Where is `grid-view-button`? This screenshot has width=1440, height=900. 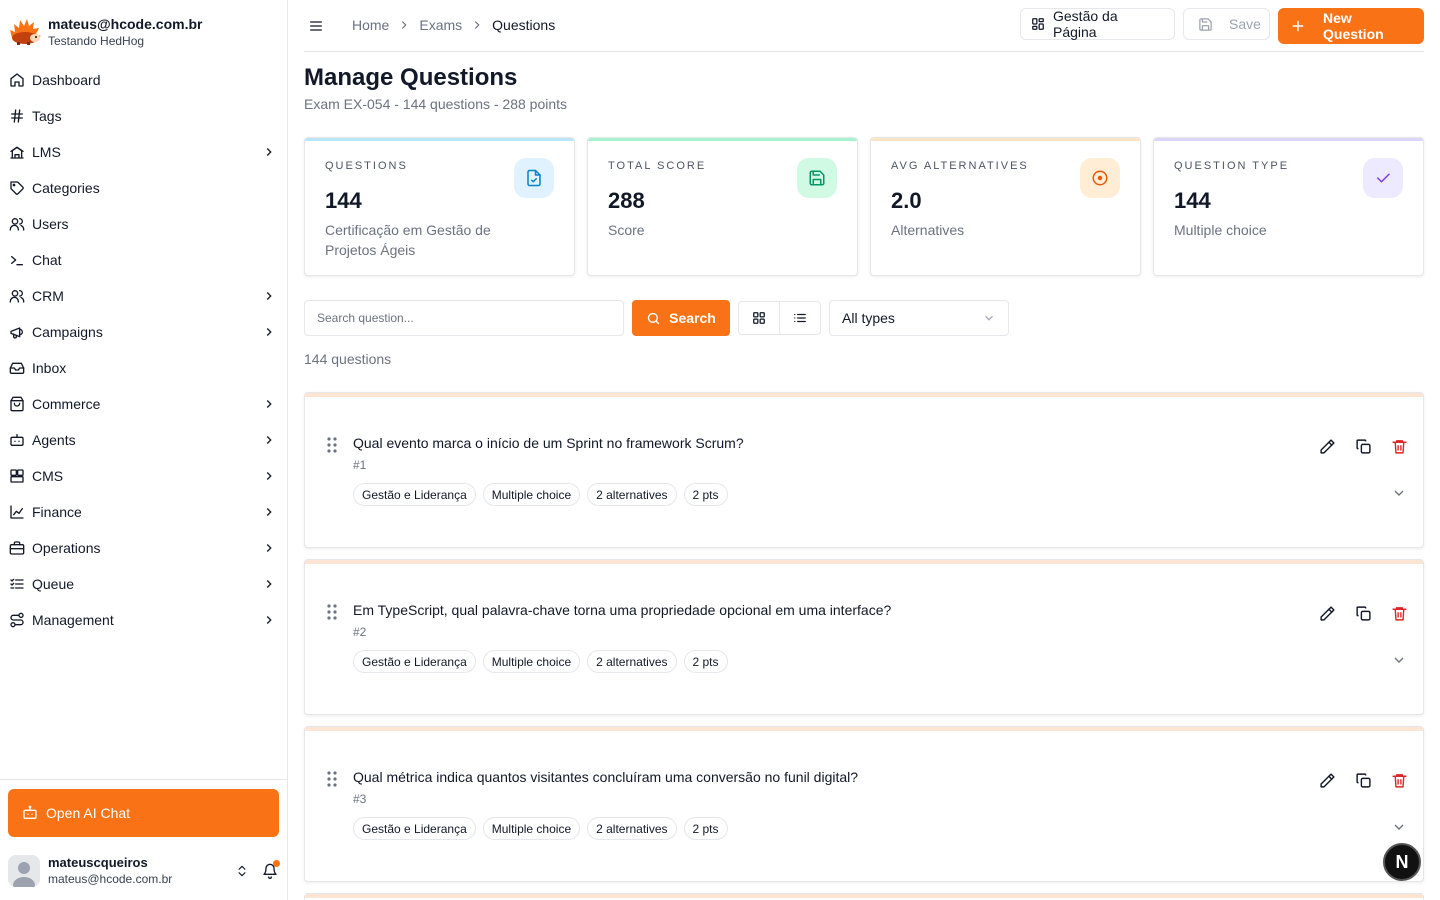
grid-view-button is located at coordinates (759, 318).